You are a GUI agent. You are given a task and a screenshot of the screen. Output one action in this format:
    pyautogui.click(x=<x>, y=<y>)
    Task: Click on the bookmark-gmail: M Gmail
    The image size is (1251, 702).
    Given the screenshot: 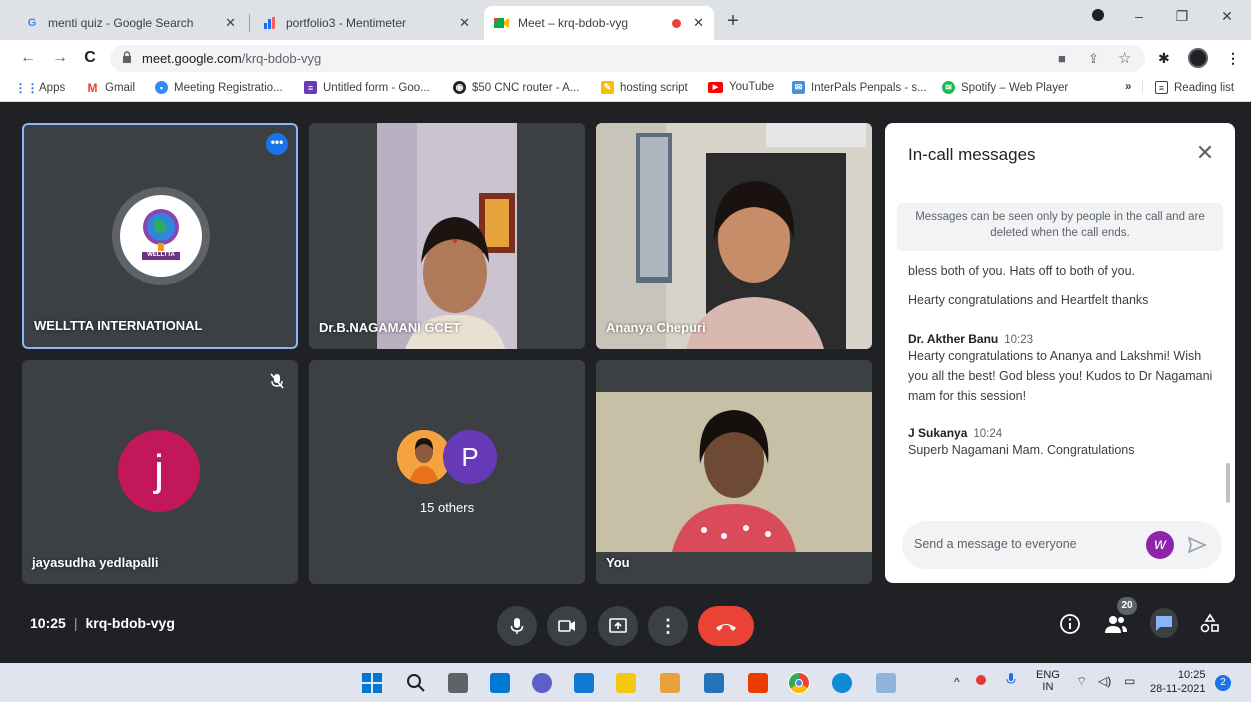 What is the action you would take?
    pyautogui.click(x=111, y=88)
    